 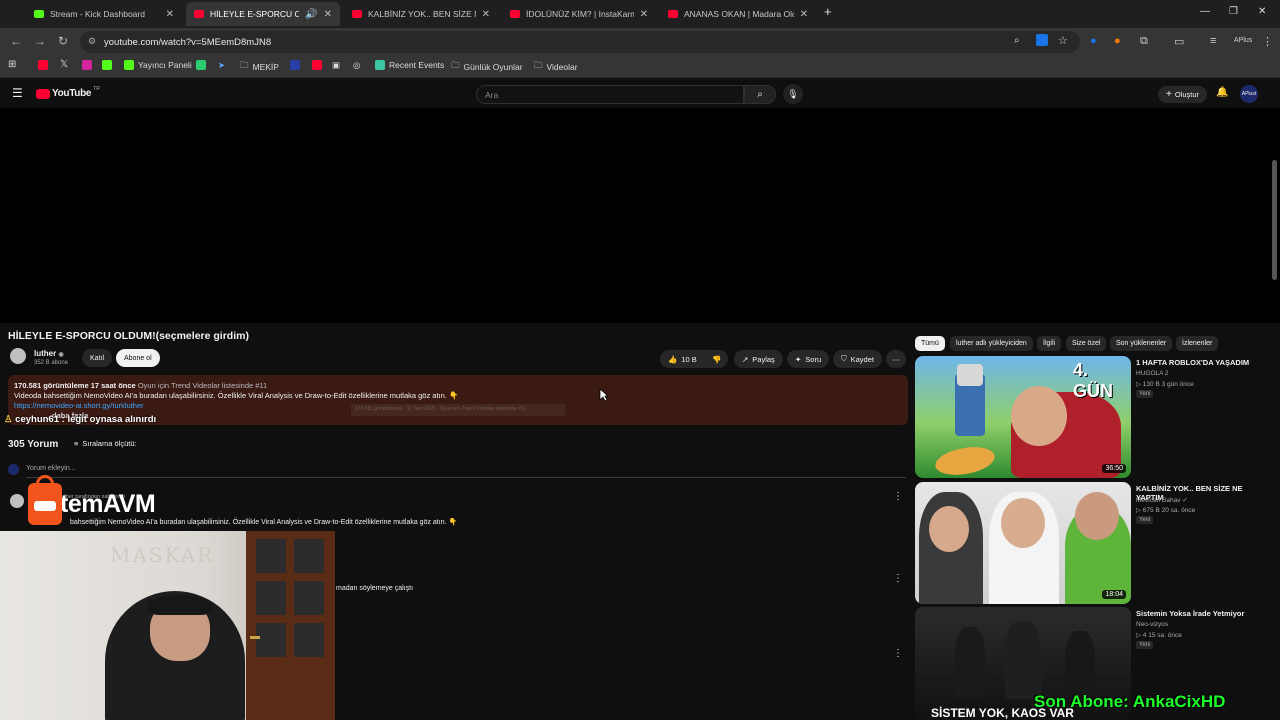 What do you see at coordinates (1183, 94) in the screenshot?
I see `create-button: + Oluştur` at bounding box center [1183, 94].